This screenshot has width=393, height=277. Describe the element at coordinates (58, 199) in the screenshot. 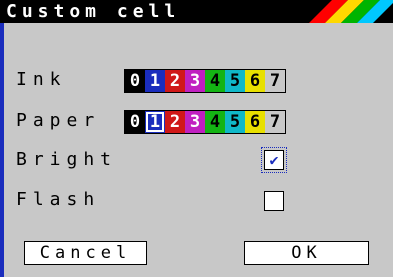

I see `flash-label: Flash` at that location.